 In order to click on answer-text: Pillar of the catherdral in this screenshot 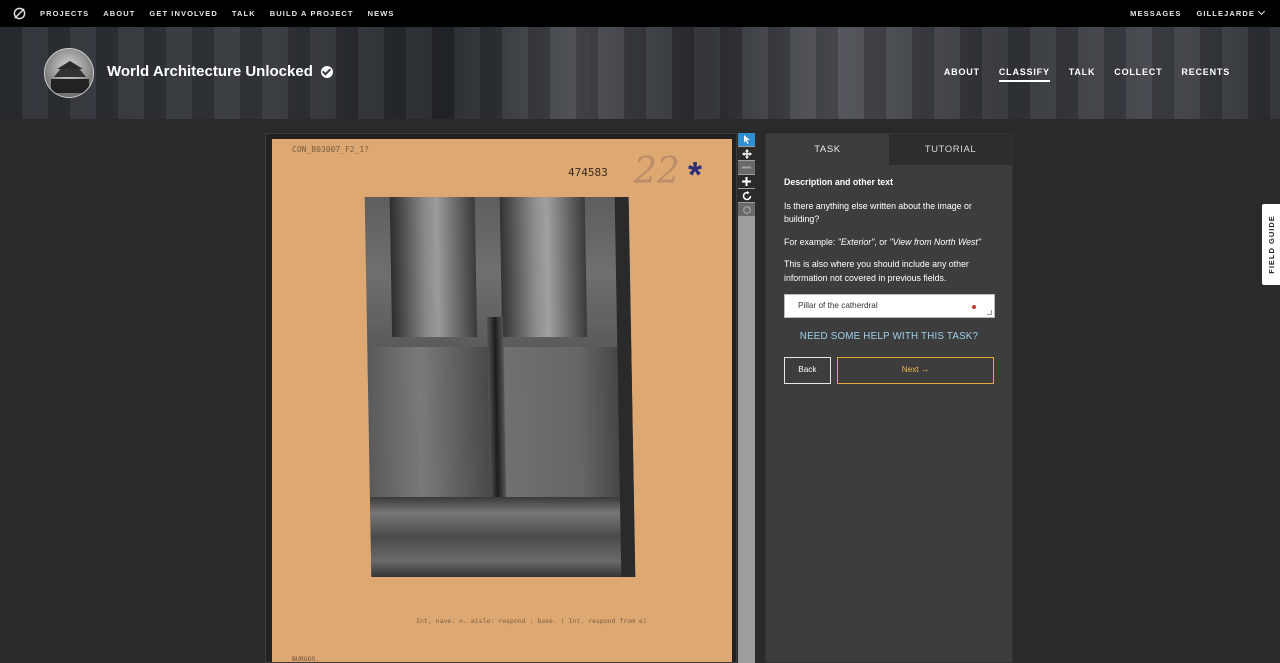, I will do `click(838, 306)`.